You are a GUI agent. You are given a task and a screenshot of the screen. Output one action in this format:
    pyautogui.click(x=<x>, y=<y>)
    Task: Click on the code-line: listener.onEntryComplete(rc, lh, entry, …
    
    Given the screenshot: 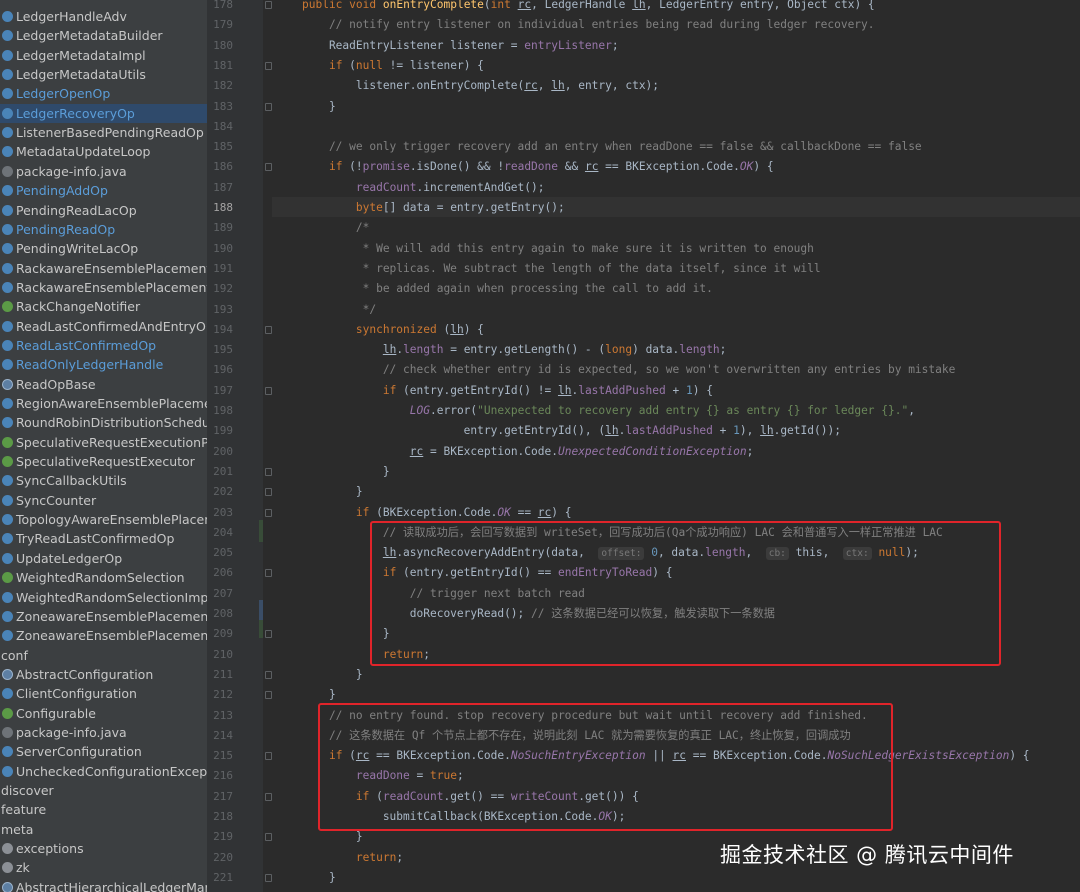 What is the action you would take?
    pyautogui.click(x=480, y=86)
    